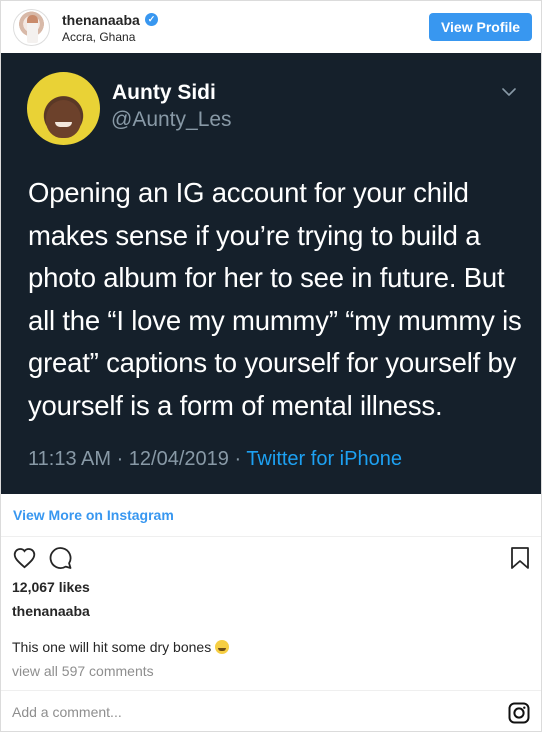 This screenshot has height=732, width=542. I want to click on view-more-on-instagram-link: View More on Instagram, so click(93, 515).